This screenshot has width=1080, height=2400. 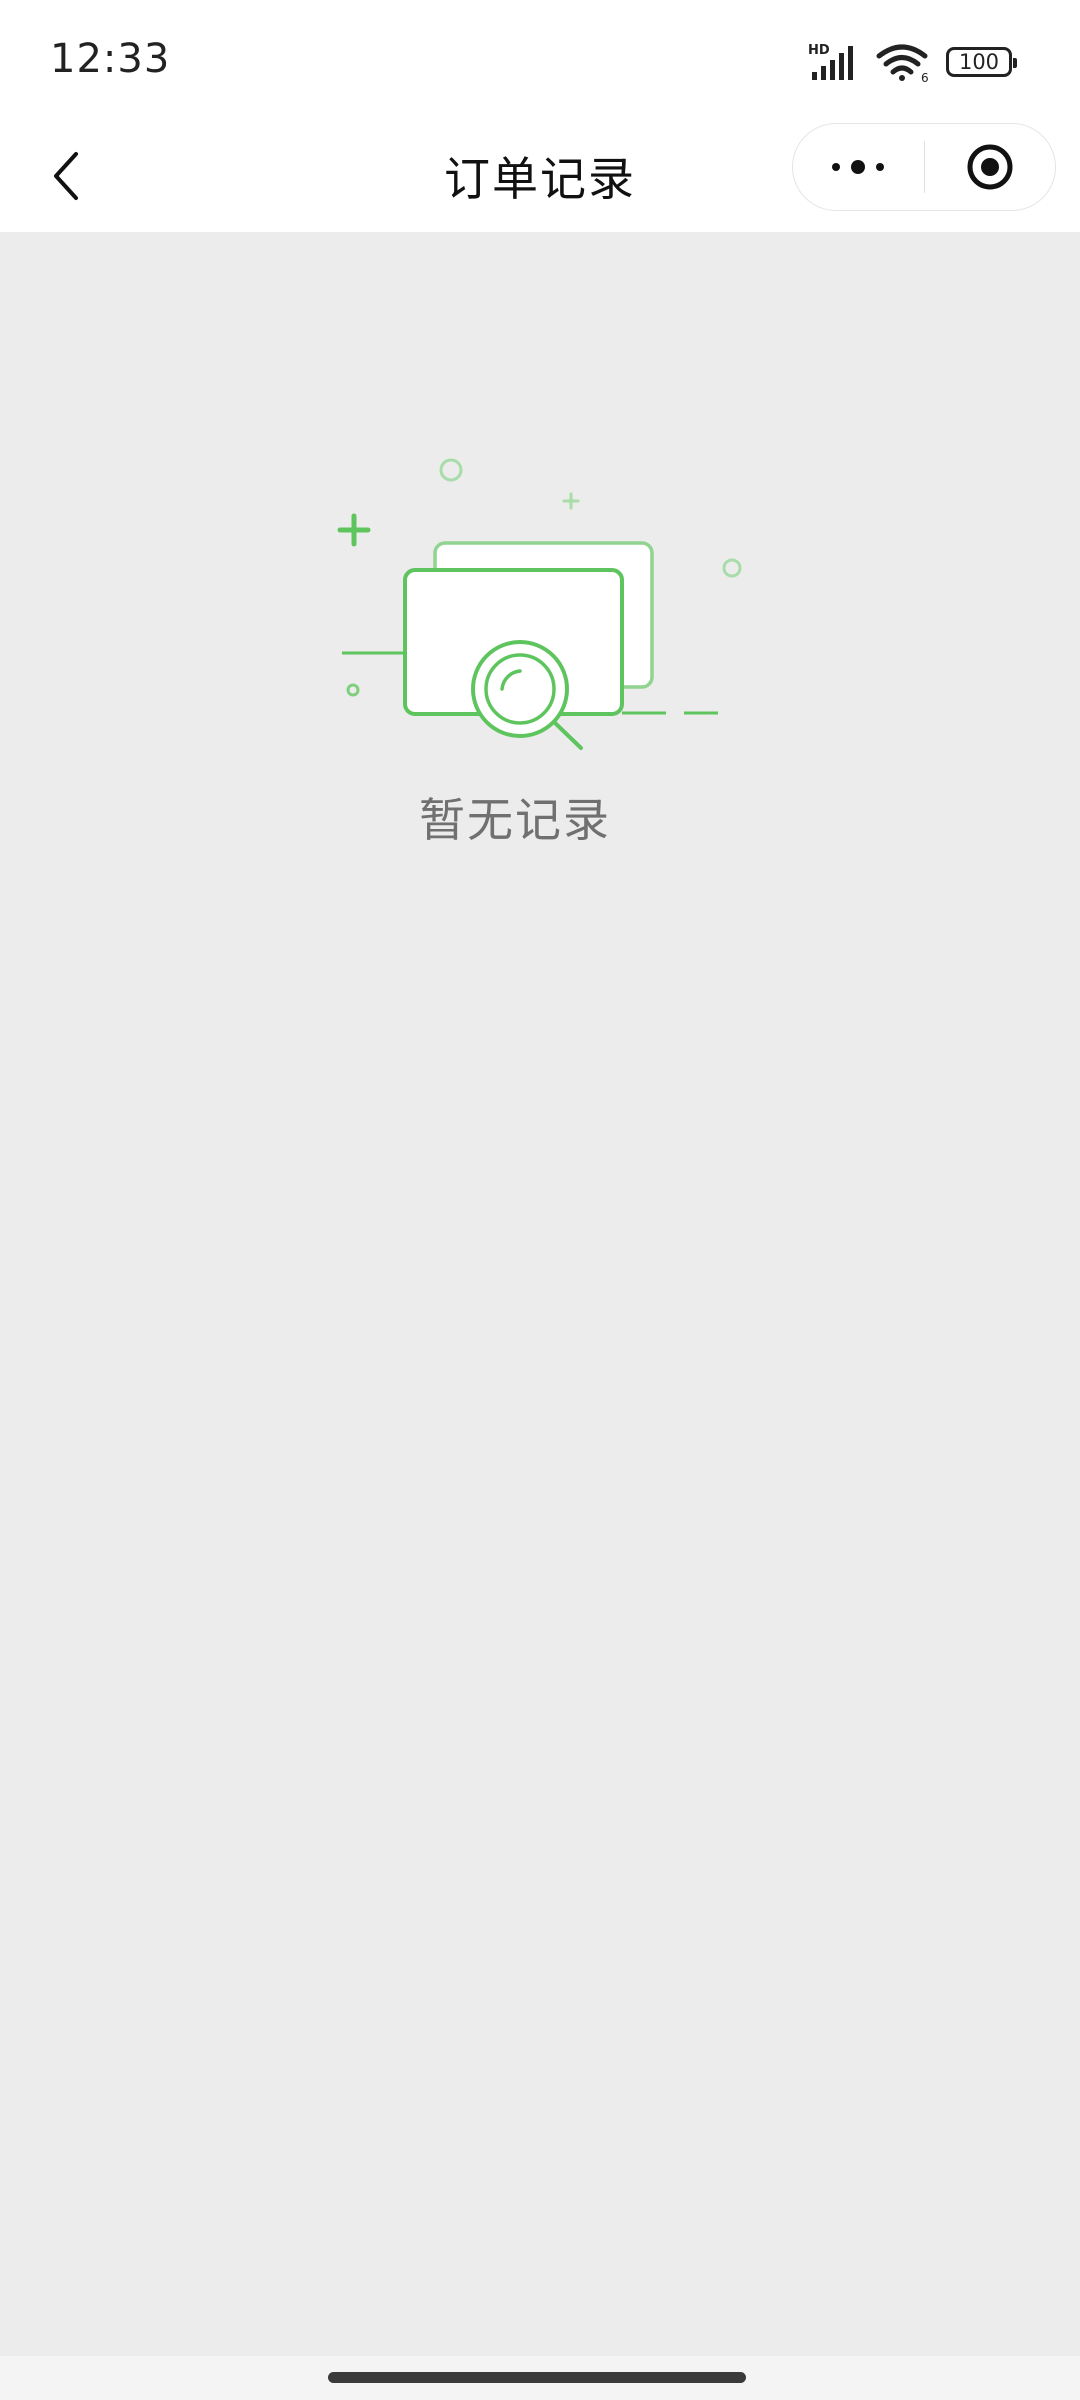 I want to click on back-button, so click(x=68, y=176).